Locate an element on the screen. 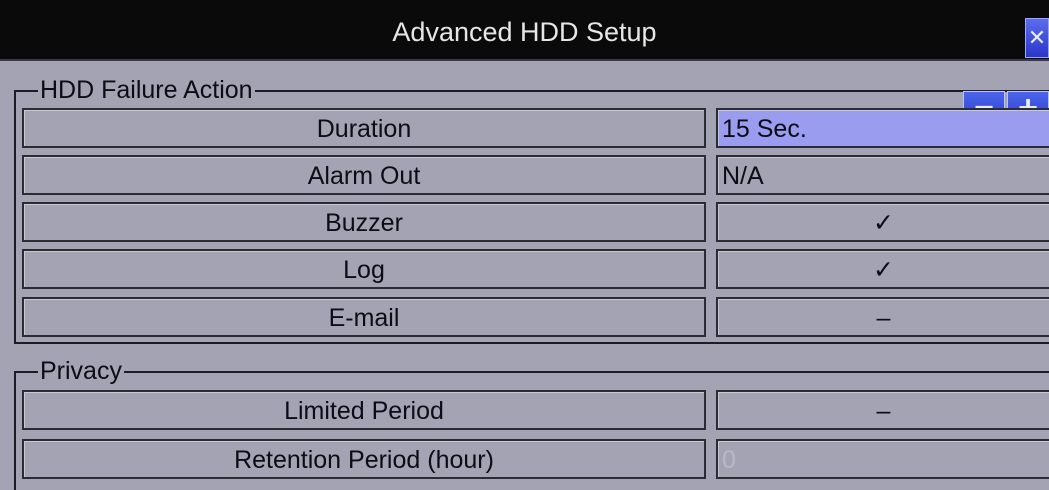 Image resolution: width=1049 pixels, height=490 pixels. duration-label: Duration is located at coordinates (364, 128).